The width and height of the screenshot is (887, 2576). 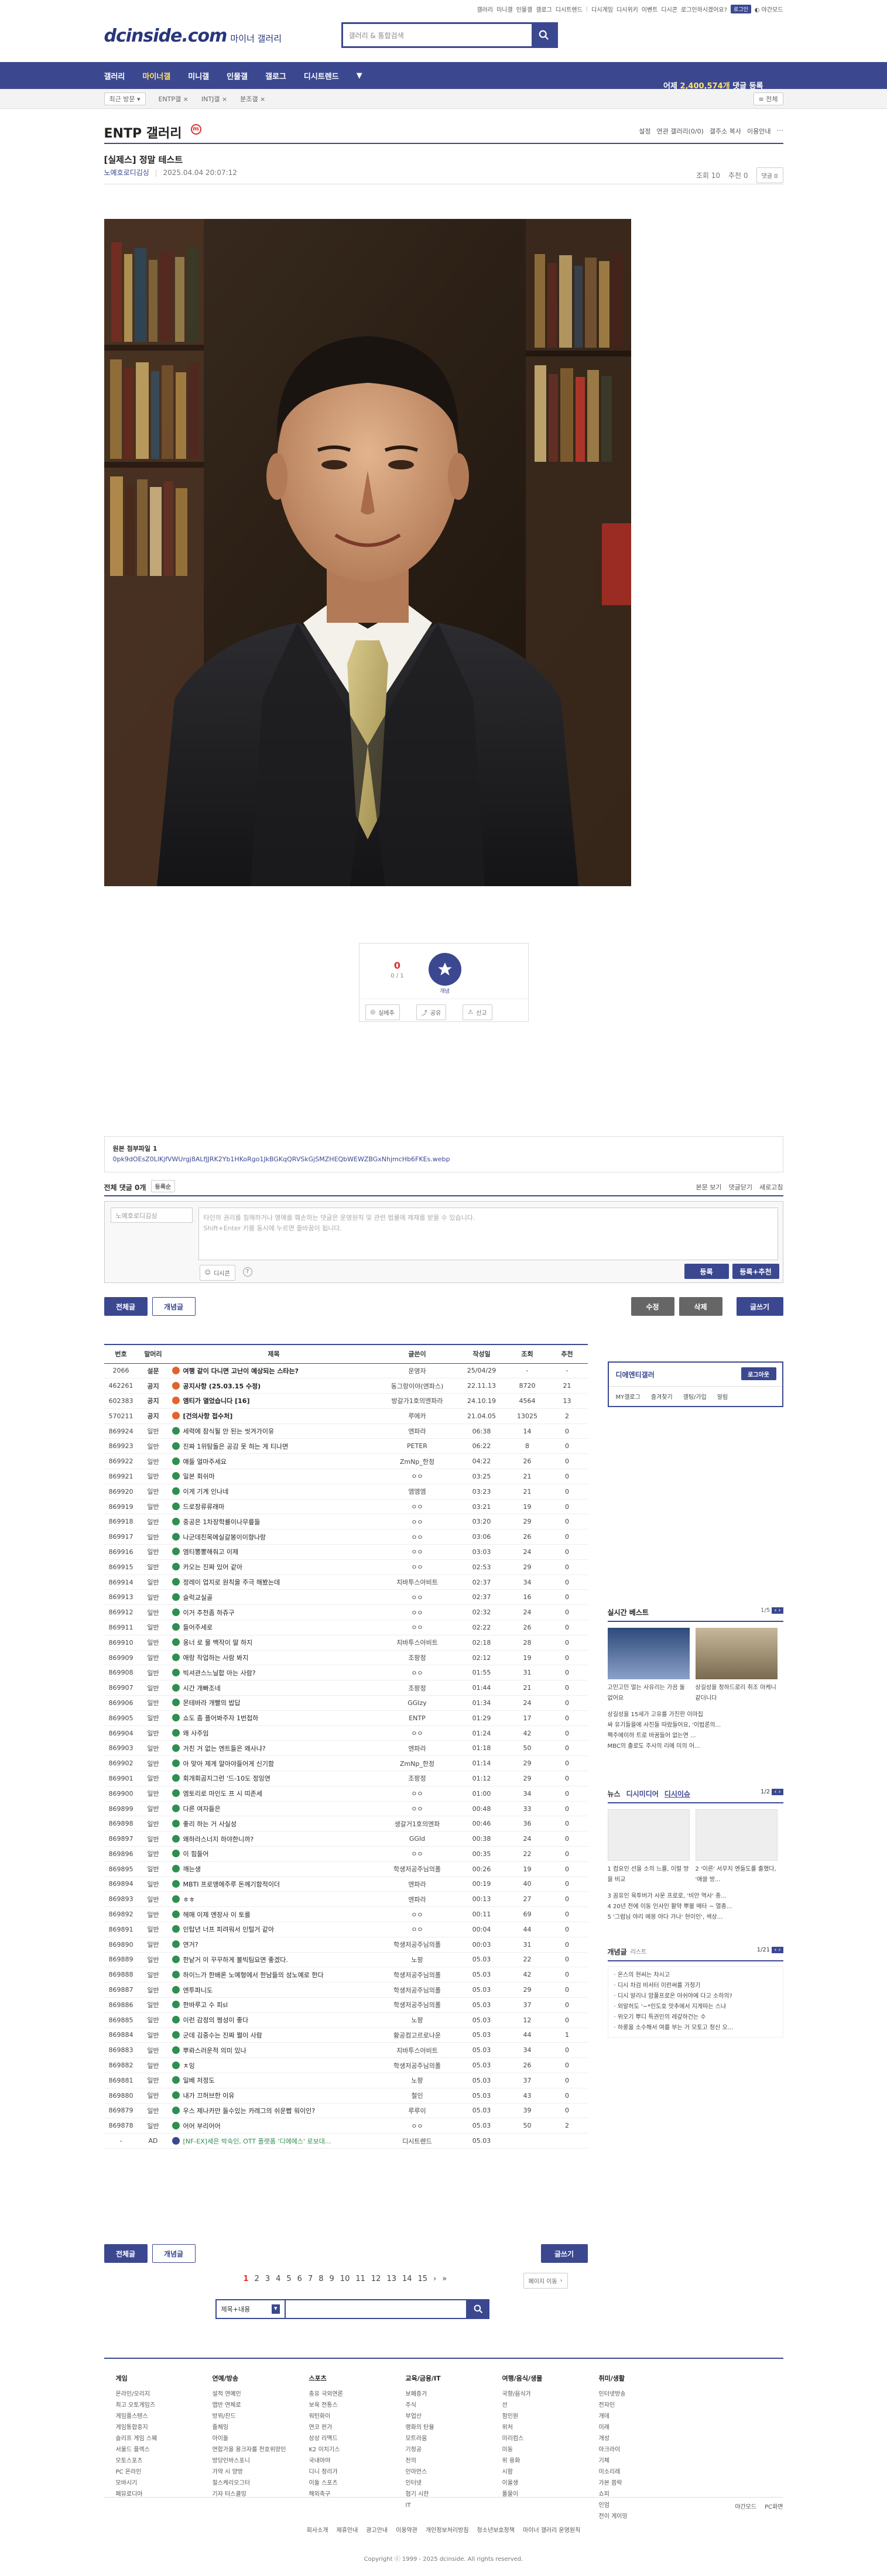 What do you see at coordinates (406, 2530) in the screenshot?
I see `footer-link: 이용약관` at bounding box center [406, 2530].